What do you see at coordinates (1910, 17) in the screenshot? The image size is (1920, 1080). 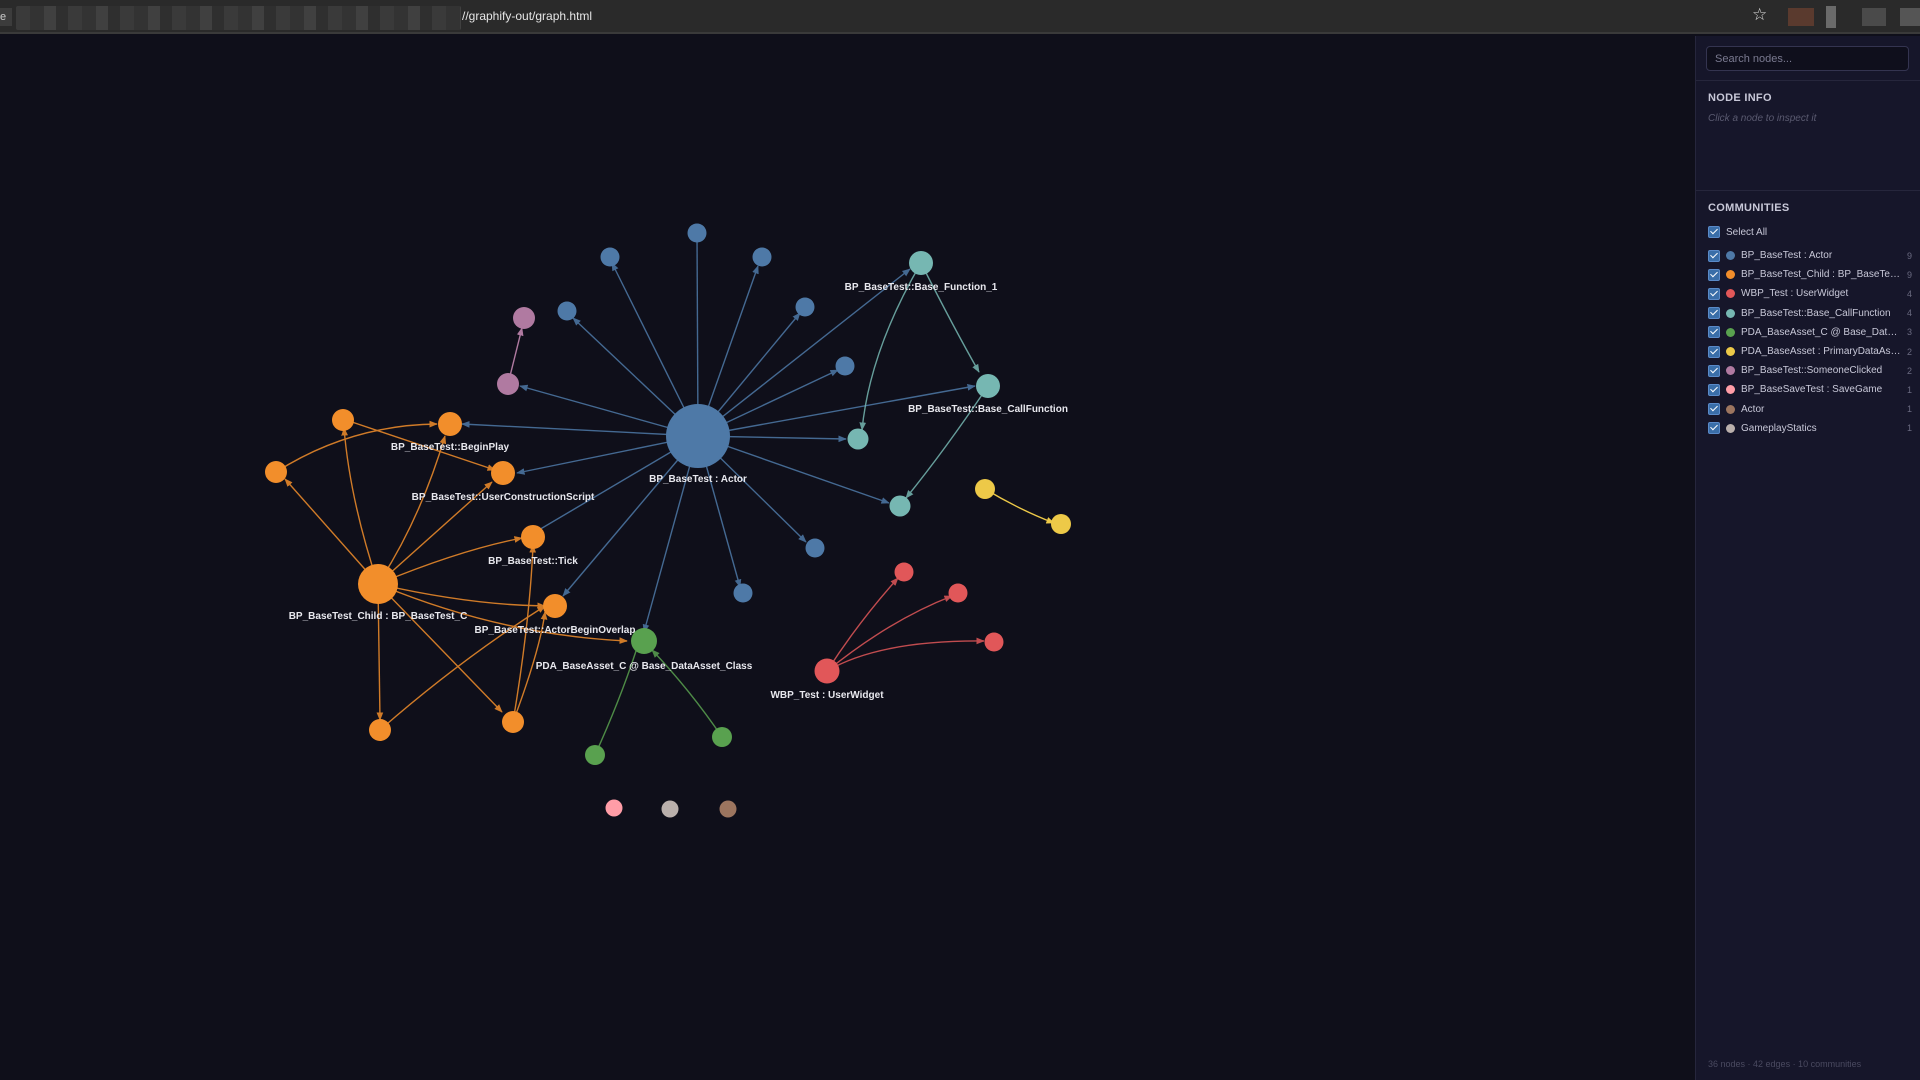 I see `profile-icon` at bounding box center [1910, 17].